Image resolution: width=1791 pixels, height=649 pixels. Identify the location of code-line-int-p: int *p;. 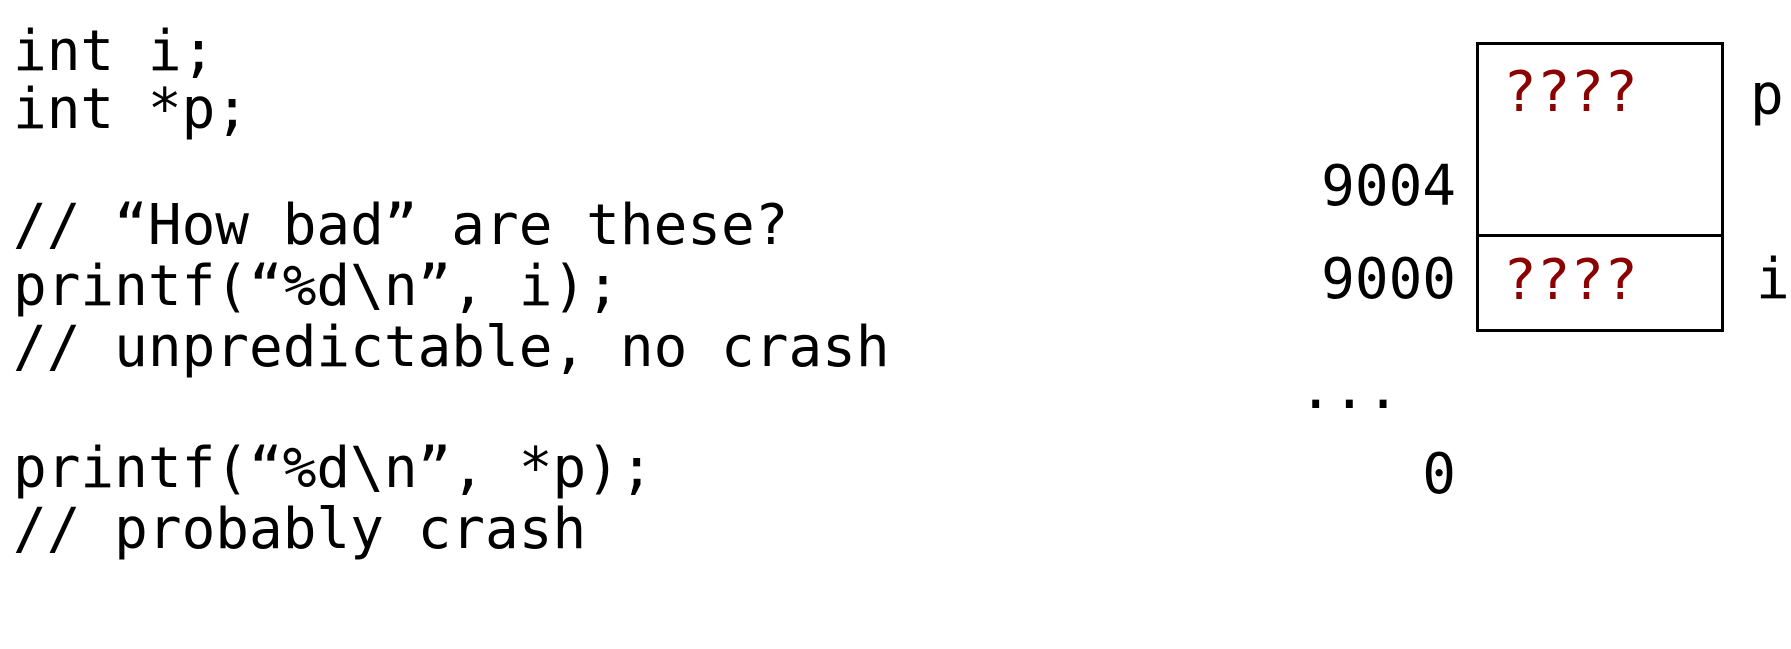
(131, 109).